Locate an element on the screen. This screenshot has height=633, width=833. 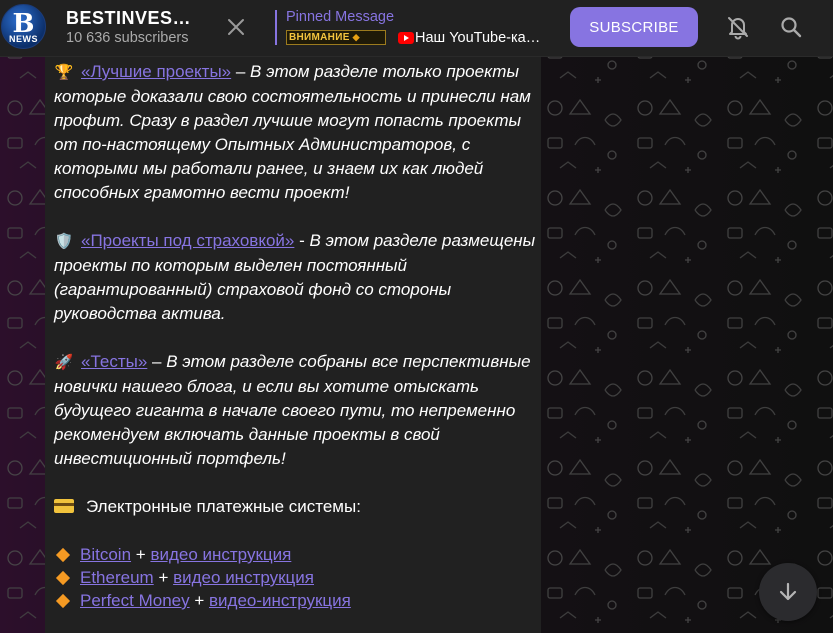
channel-avatar: B NEWS is located at coordinates (23, 26).